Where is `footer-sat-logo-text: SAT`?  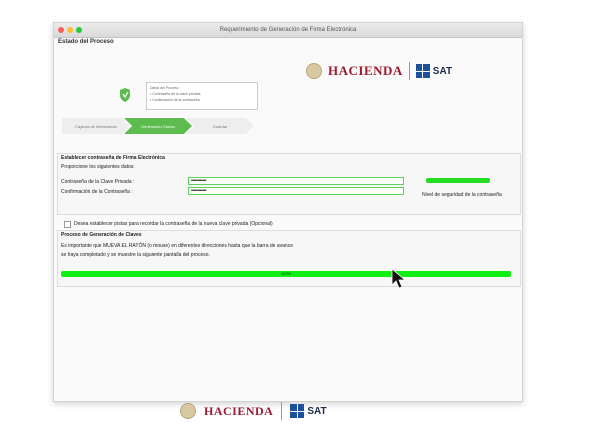 footer-sat-logo-text: SAT is located at coordinates (317, 411).